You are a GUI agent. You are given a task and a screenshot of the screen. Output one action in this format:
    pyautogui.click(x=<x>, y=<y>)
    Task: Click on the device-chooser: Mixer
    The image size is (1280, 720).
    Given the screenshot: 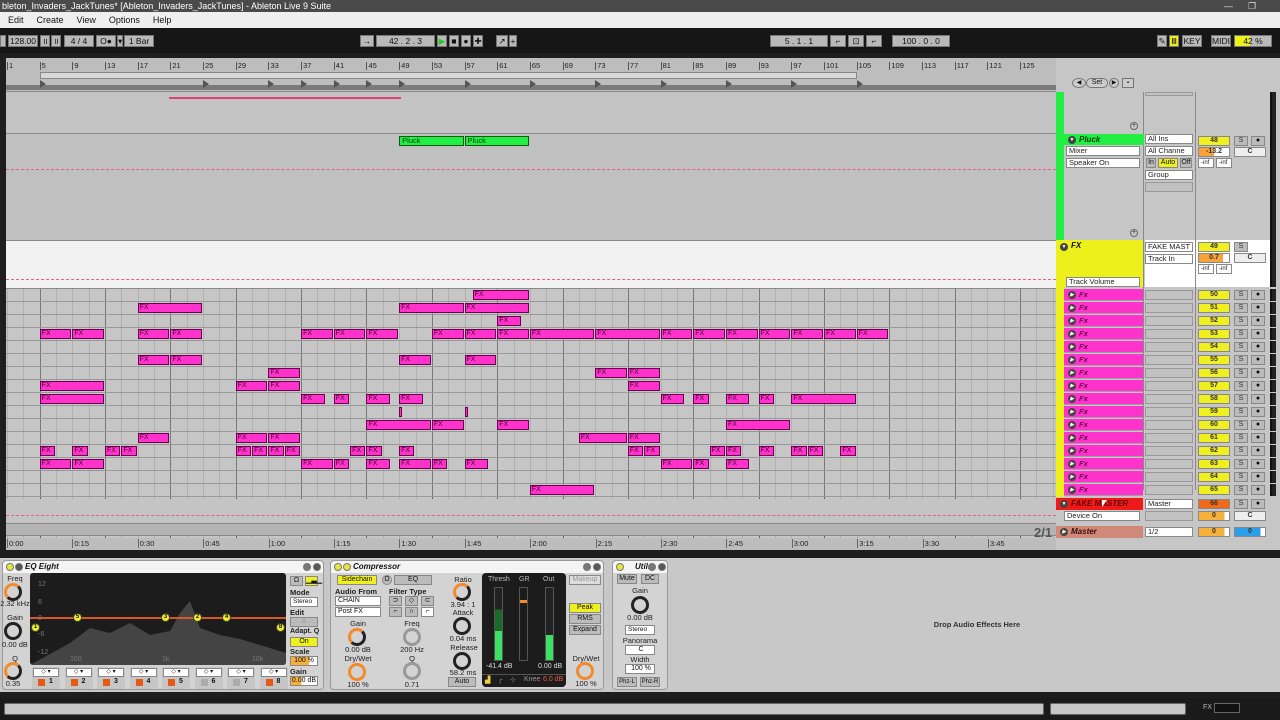 What is the action you would take?
    pyautogui.click(x=1103, y=151)
    